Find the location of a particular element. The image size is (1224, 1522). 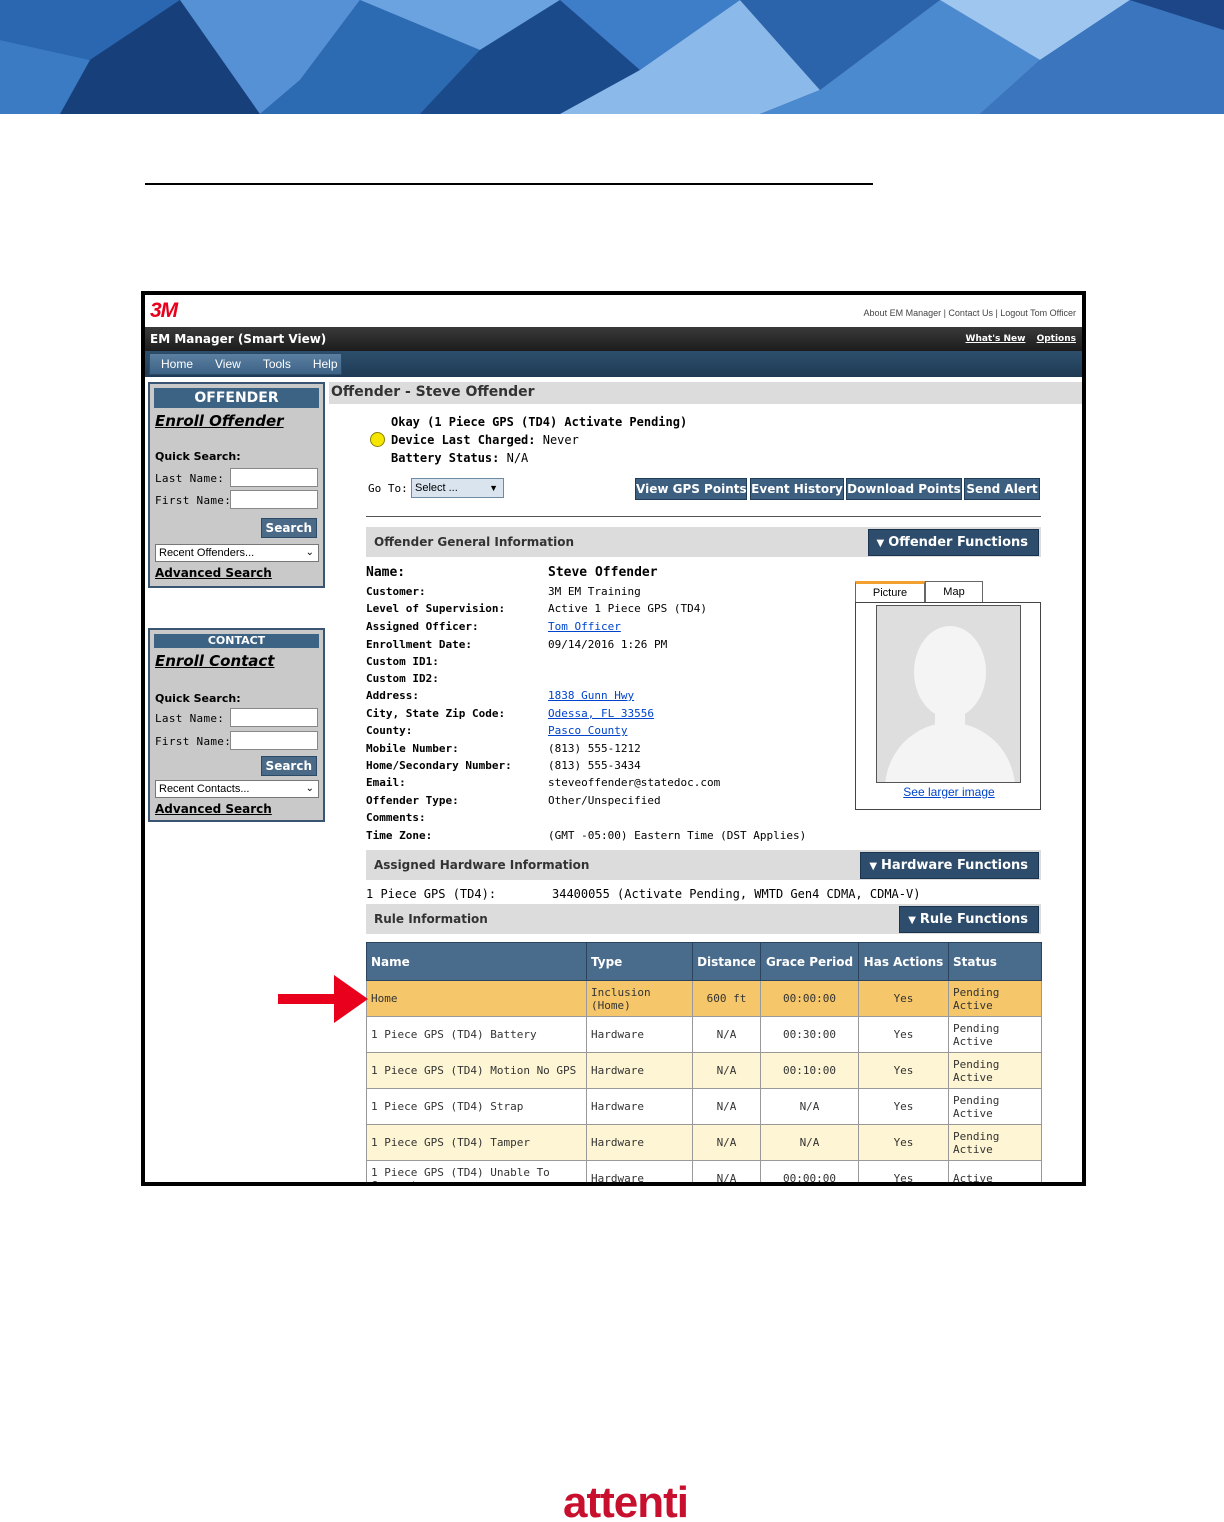

download-points-button: Download Points is located at coordinates (904, 489).